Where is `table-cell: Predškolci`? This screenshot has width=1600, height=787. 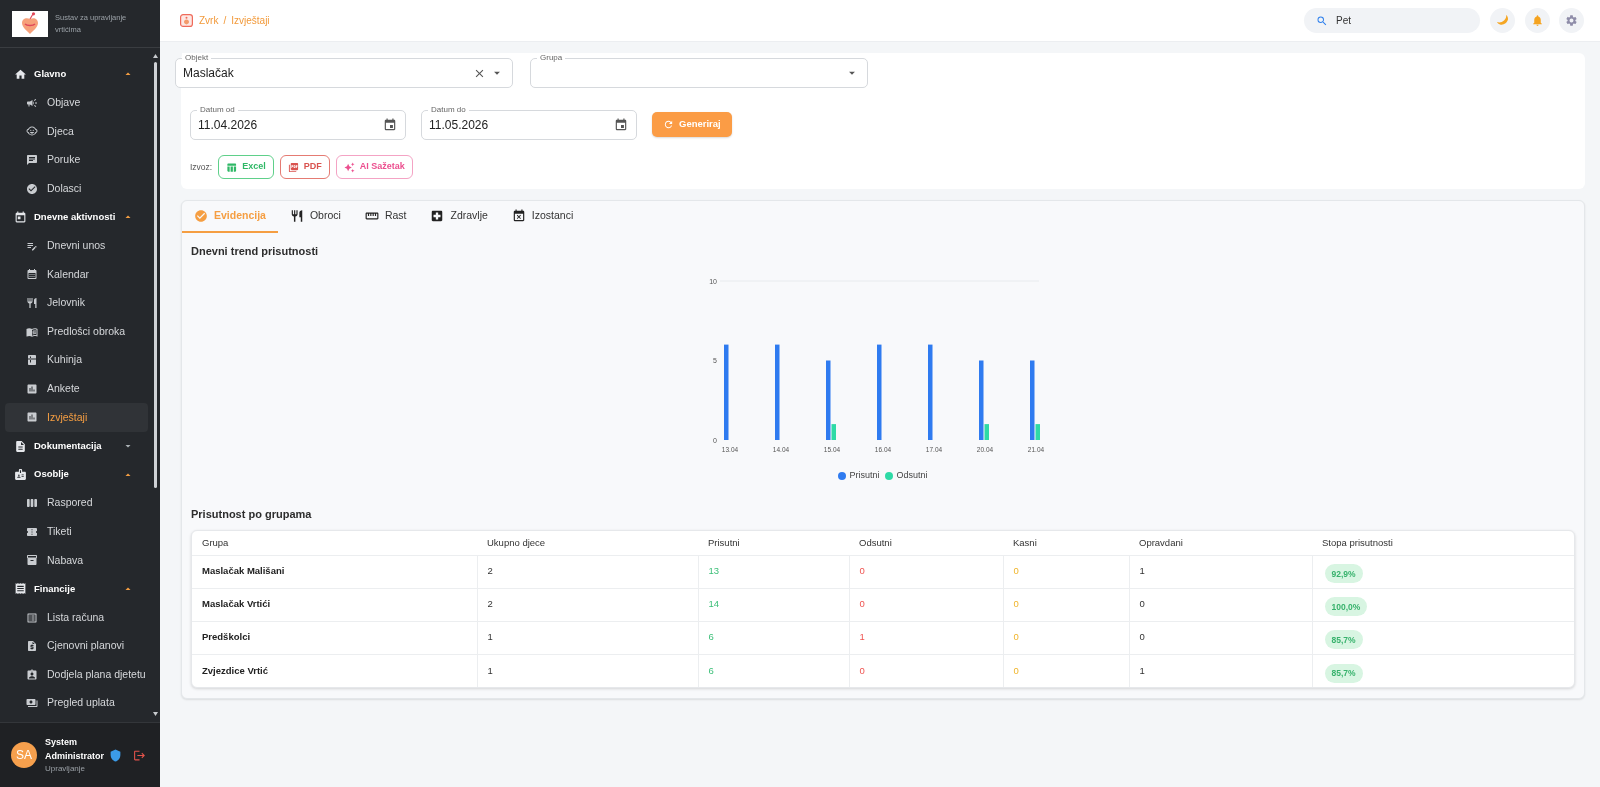
table-cell: Predškolci is located at coordinates (334, 637).